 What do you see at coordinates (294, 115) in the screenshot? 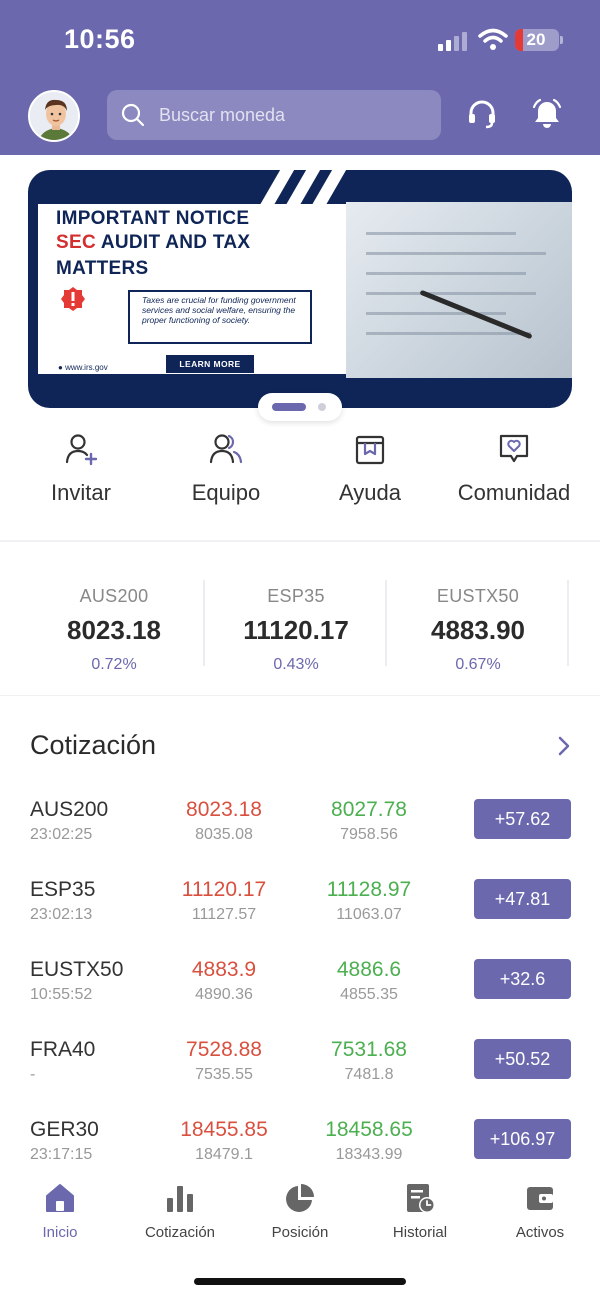
I see `search-input` at bounding box center [294, 115].